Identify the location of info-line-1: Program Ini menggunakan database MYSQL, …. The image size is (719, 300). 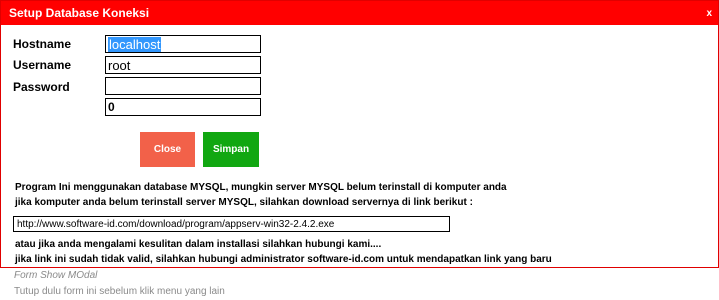
(261, 187).